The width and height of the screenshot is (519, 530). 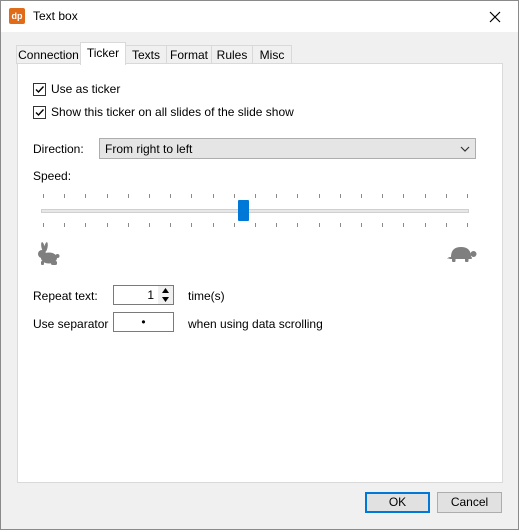 What do you see at coordinates (86, 89) in the screenshot?
I see `use-as-ticker-label: Use as ticker` at bounding box center [86, 89].